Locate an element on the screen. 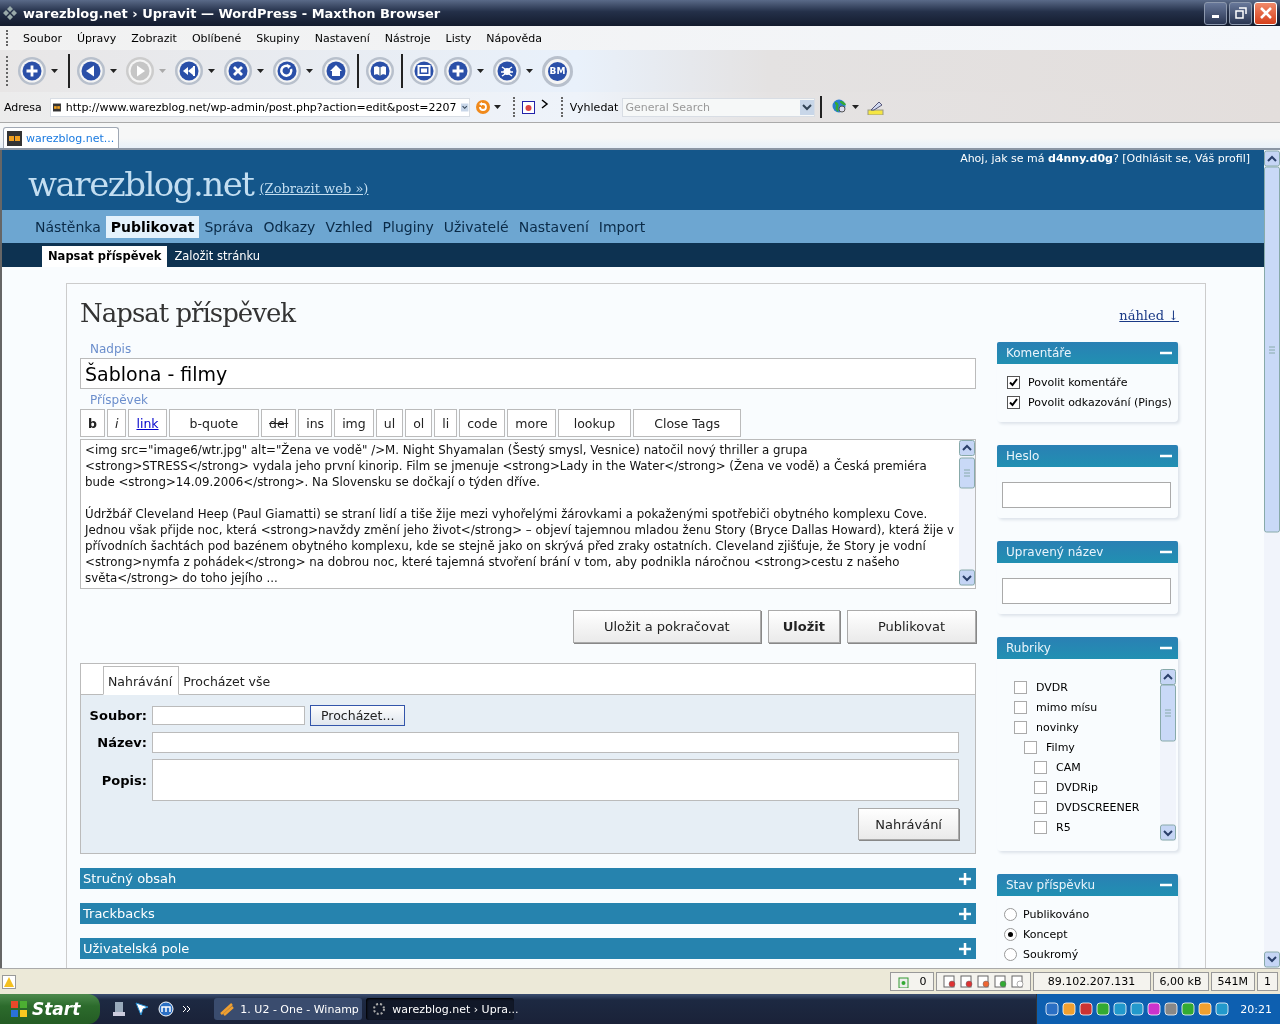 This screenshot has height=1024, width=1280. menu-tab: Nastavení is located at coordinates (553, 226).